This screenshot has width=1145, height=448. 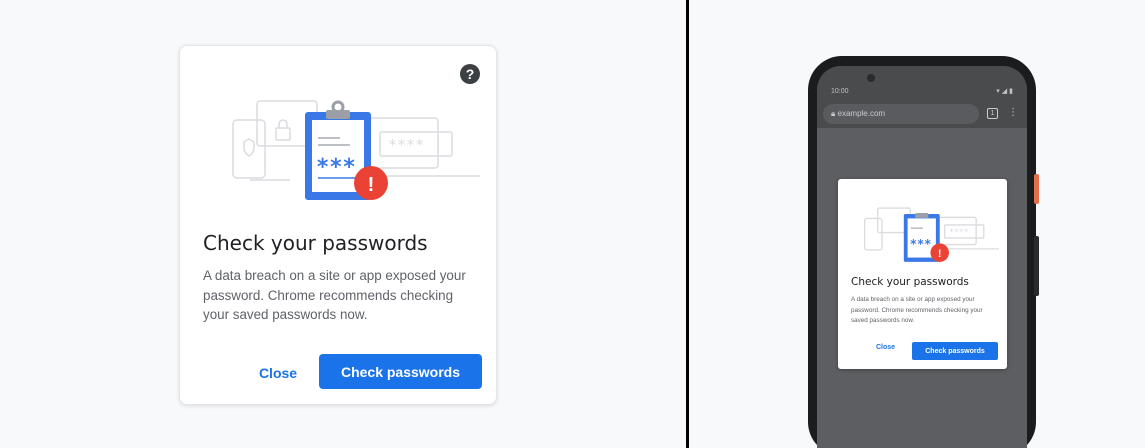 What do you see at coordinates (336, 167) in the screenshot?
I see `illustration-masked-text: ***` at bounding box center [336, 167].